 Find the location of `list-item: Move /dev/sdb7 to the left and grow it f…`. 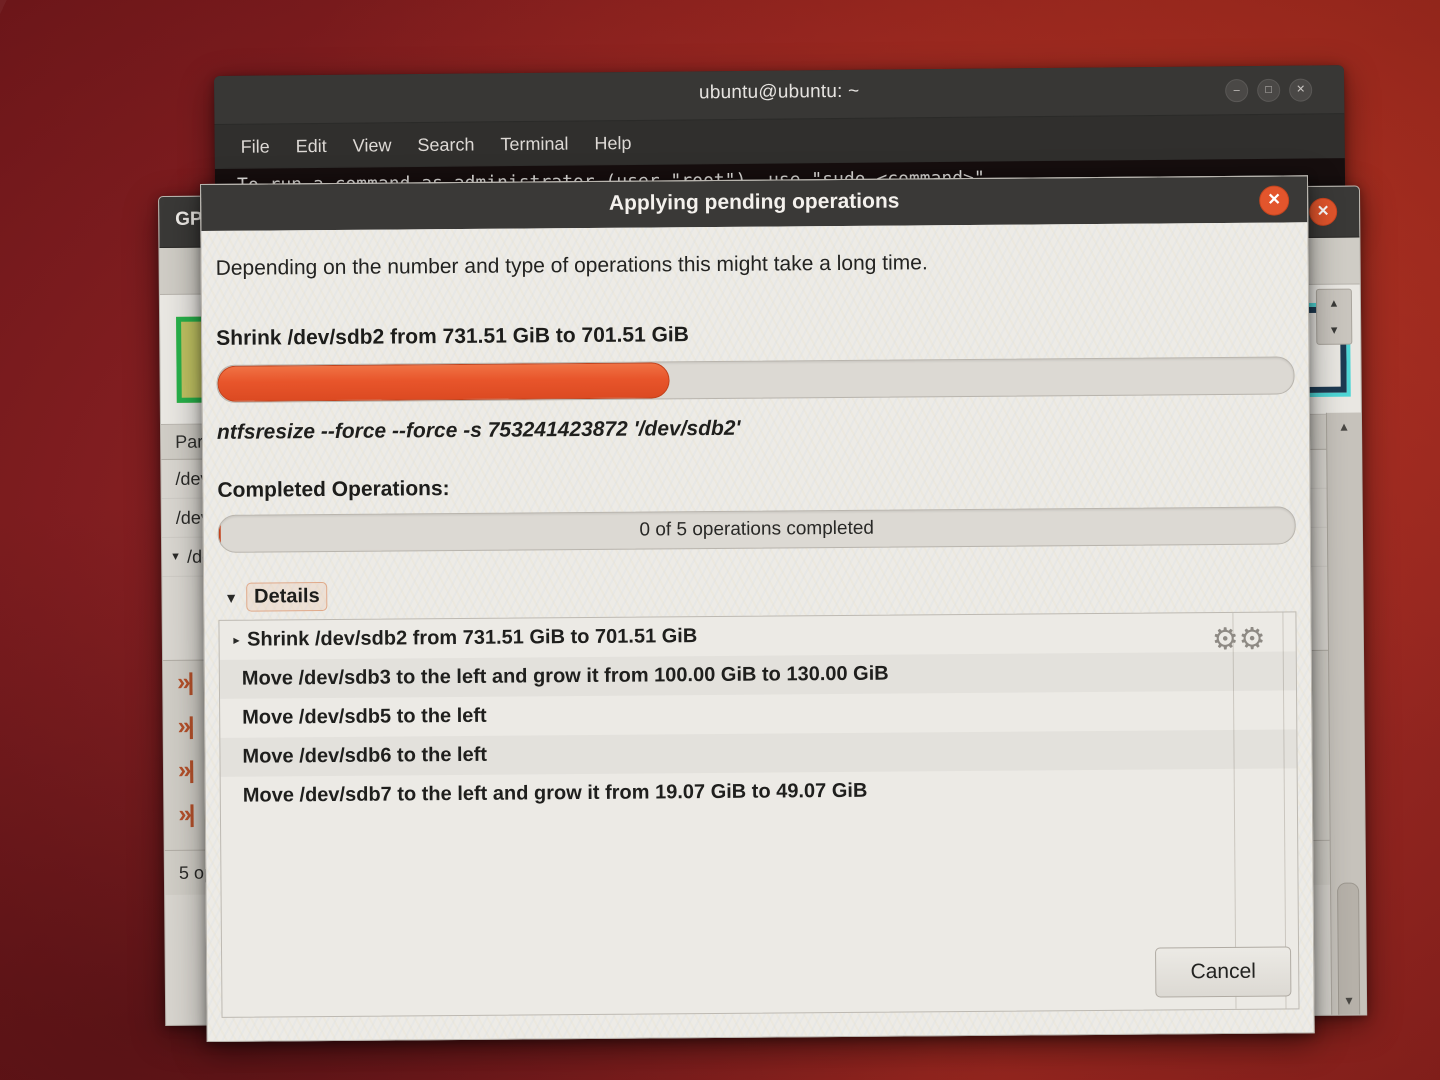

list-item: Move /dev/sdb7 to the left and grow it f… is located at coordinates (759, 791).